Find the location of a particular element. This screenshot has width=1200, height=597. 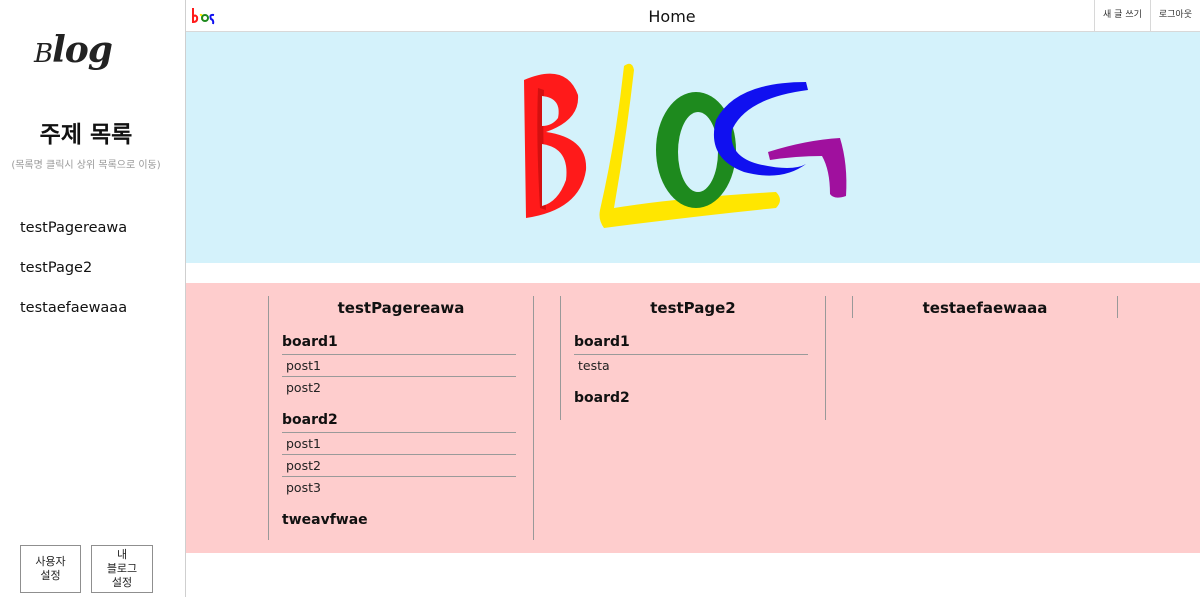

topic-column-title: testaefaewaaa is located at coordinates (985, 308).